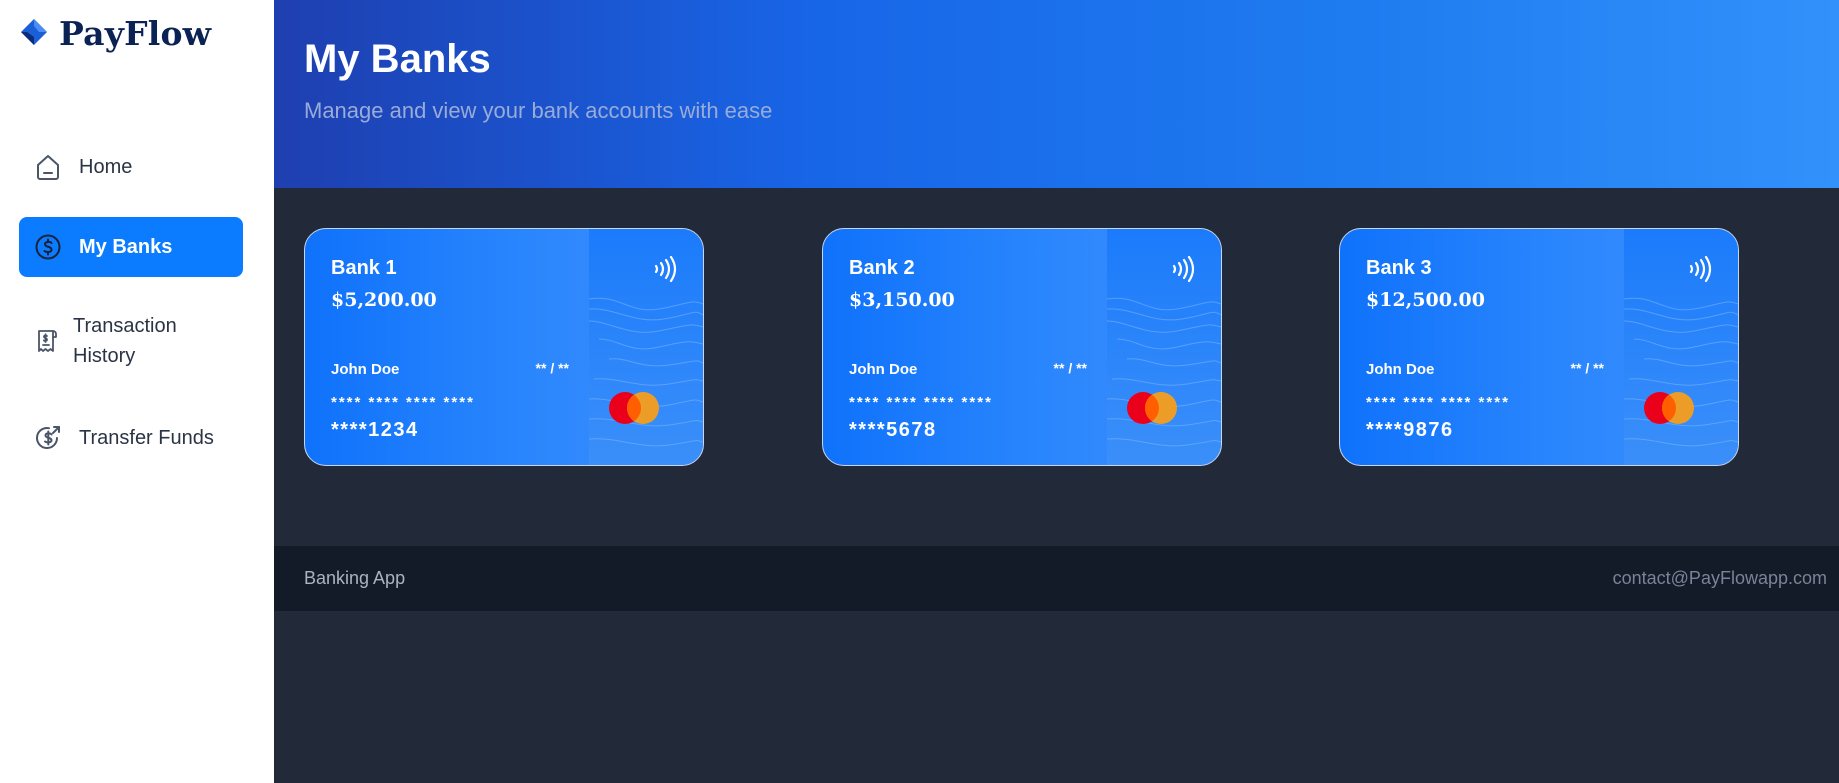  Describe the element at coordinates (146, 437) in the screenshot. I see `sidebar-item-label: Transfer Funds` at that location.